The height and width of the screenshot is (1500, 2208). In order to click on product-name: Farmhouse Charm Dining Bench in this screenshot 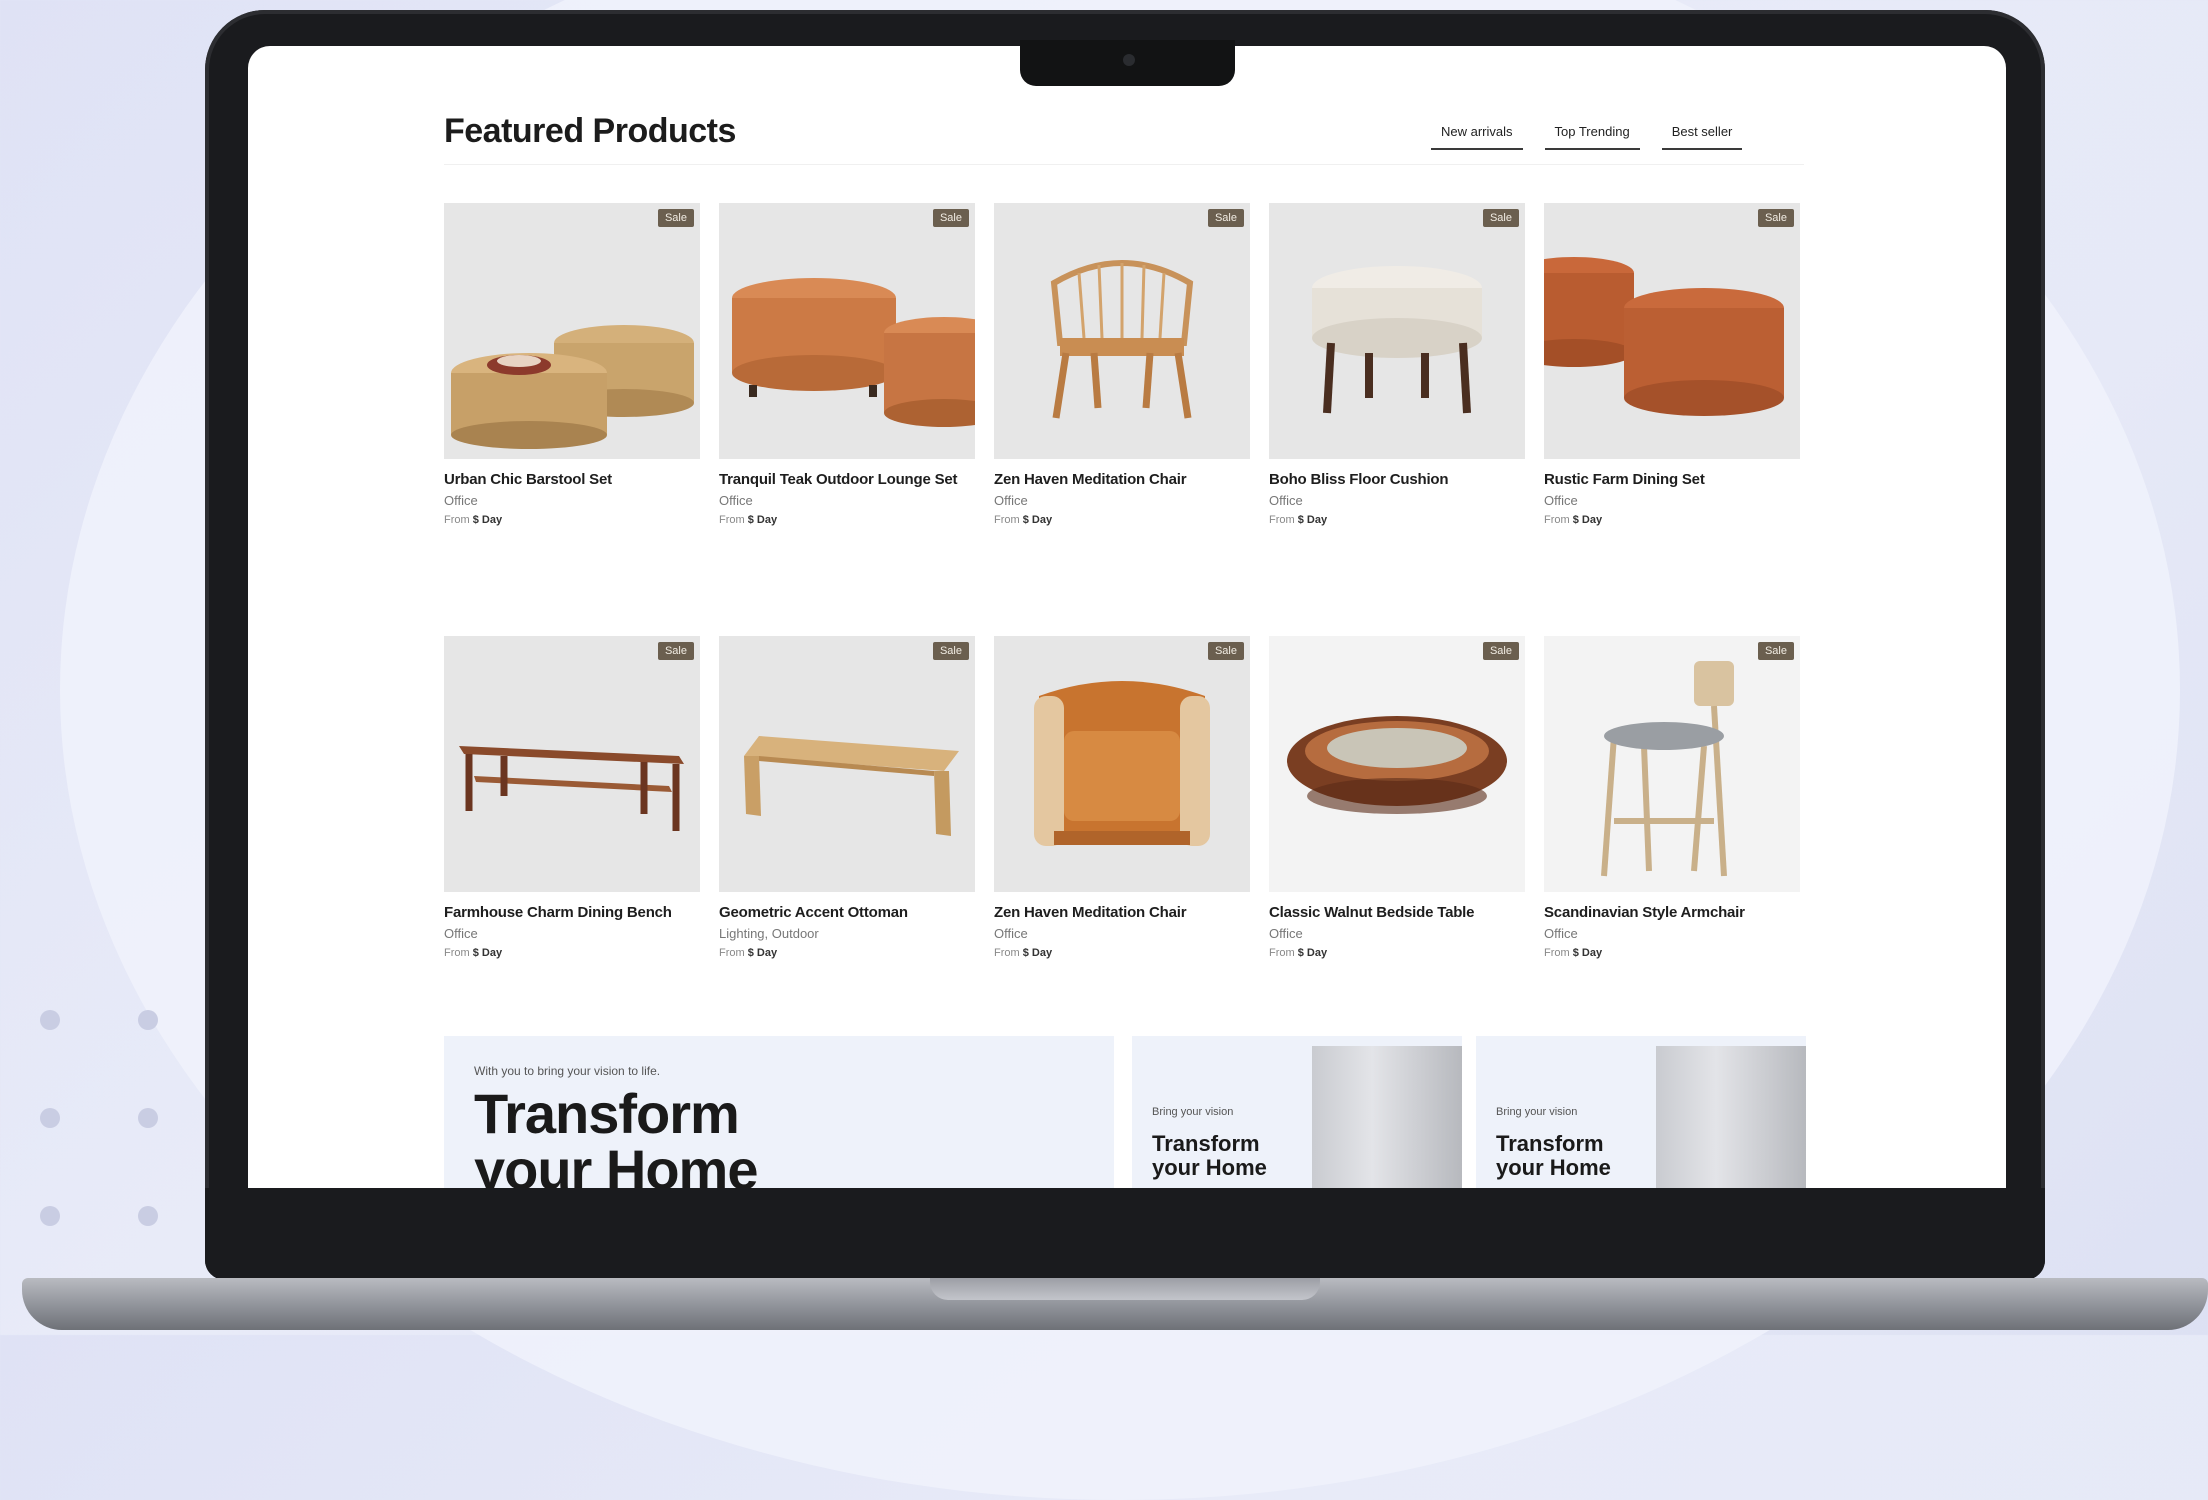, I will do `click(572, 912)`.